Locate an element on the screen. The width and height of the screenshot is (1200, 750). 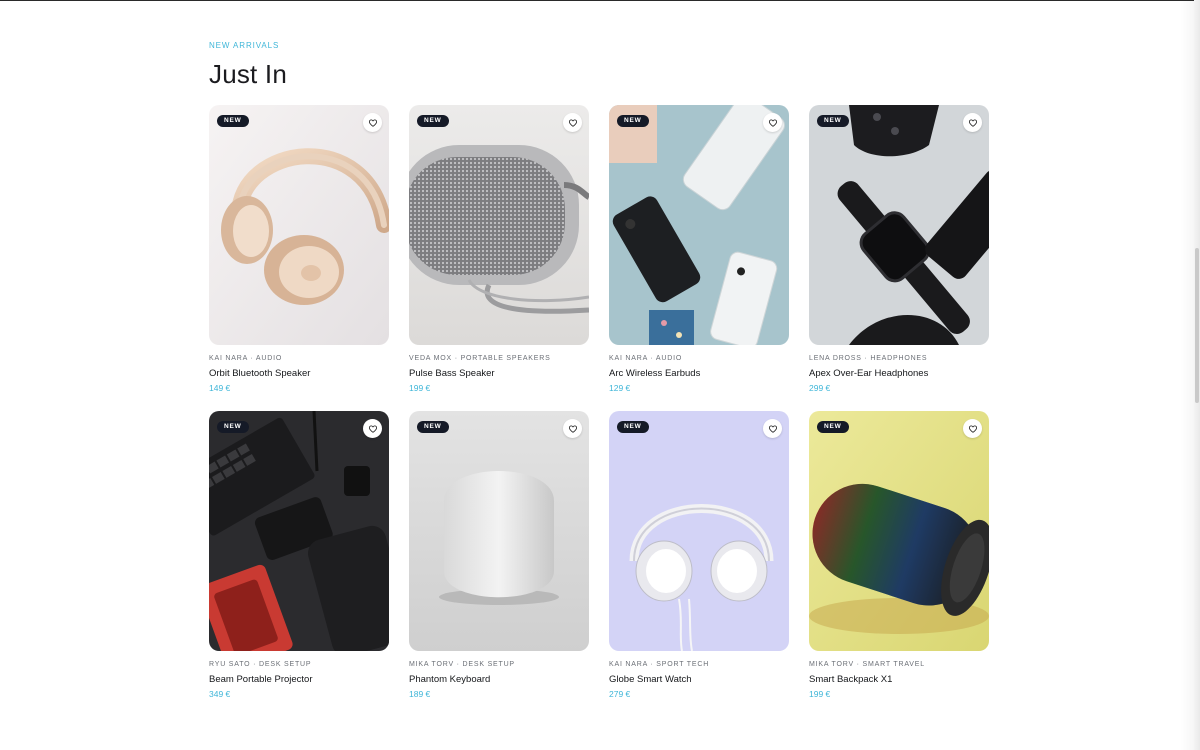
top-border is located at coordinates (600, 0).